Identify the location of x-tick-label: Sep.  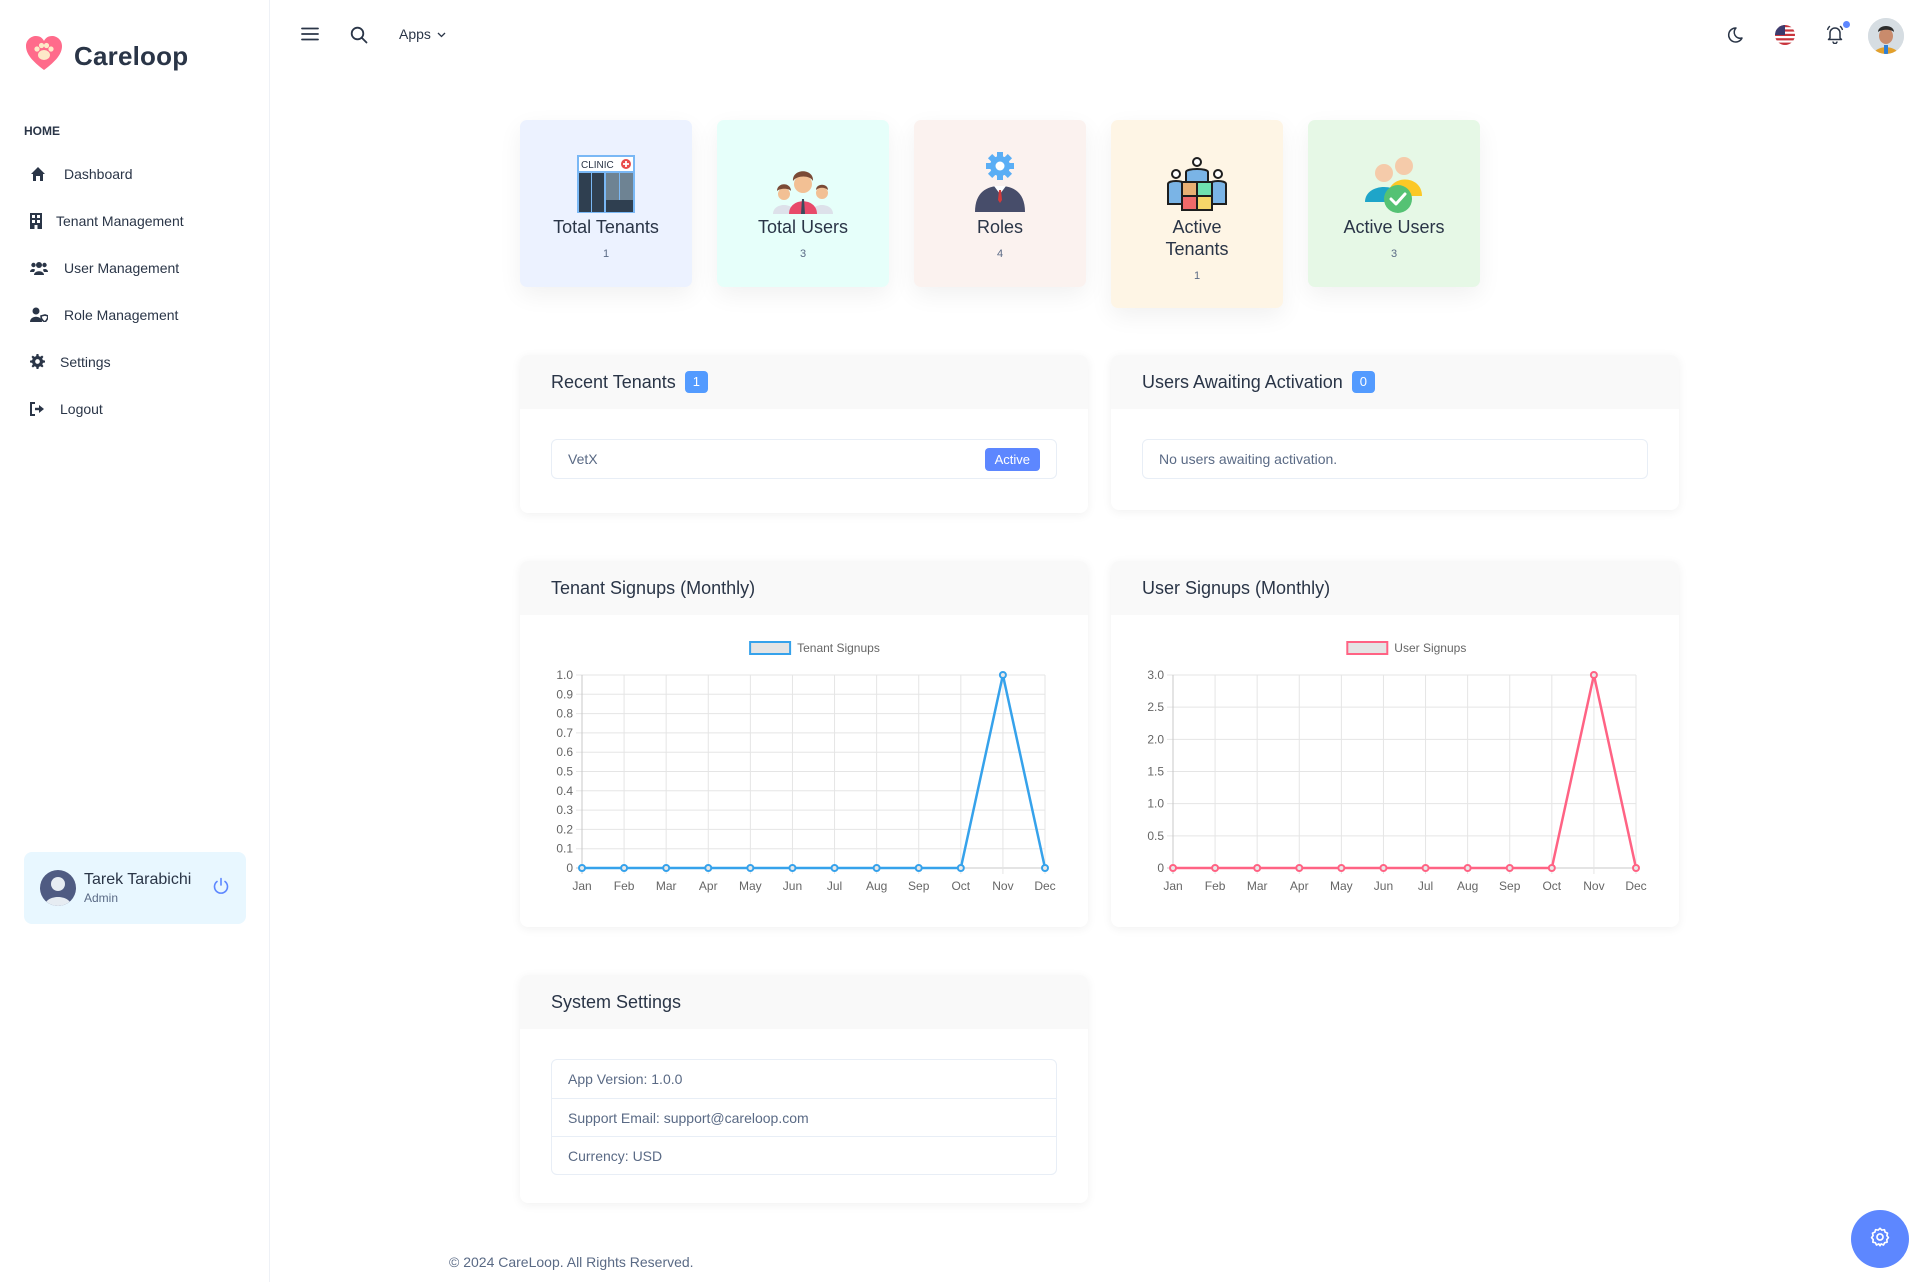
(919, 886).